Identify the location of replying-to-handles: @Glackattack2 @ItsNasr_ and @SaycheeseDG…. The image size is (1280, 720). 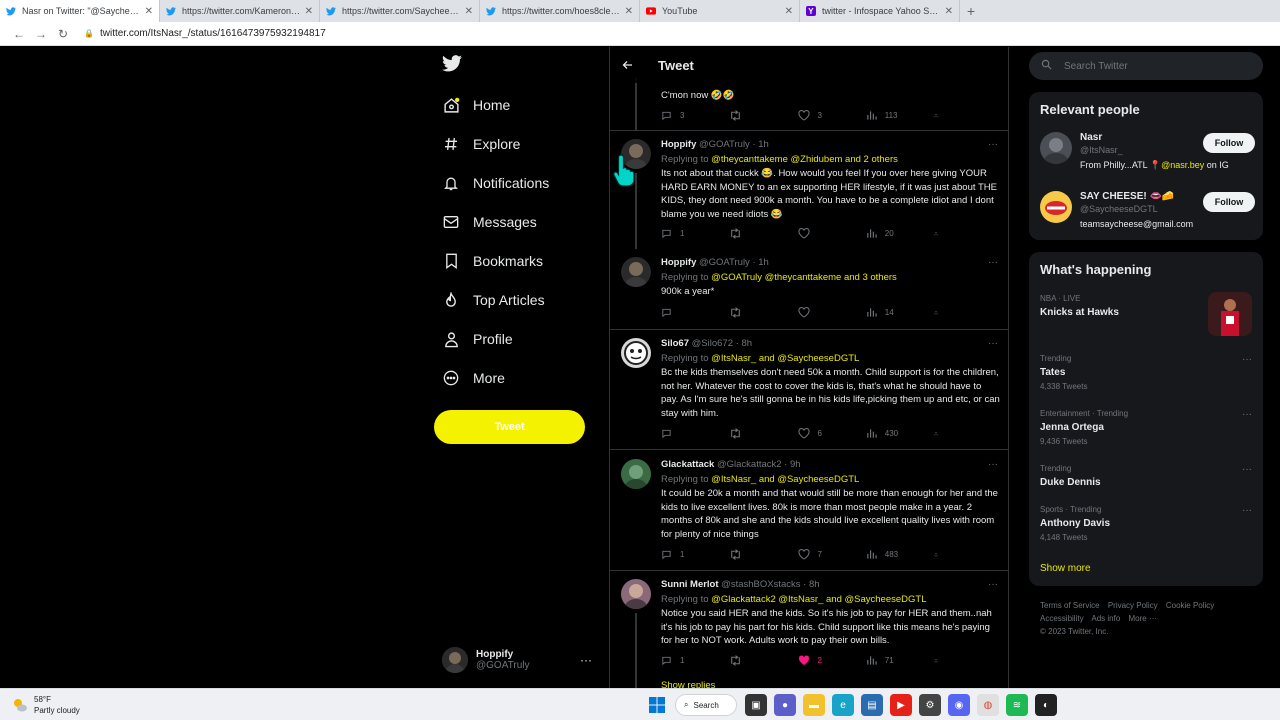
(818, 599).